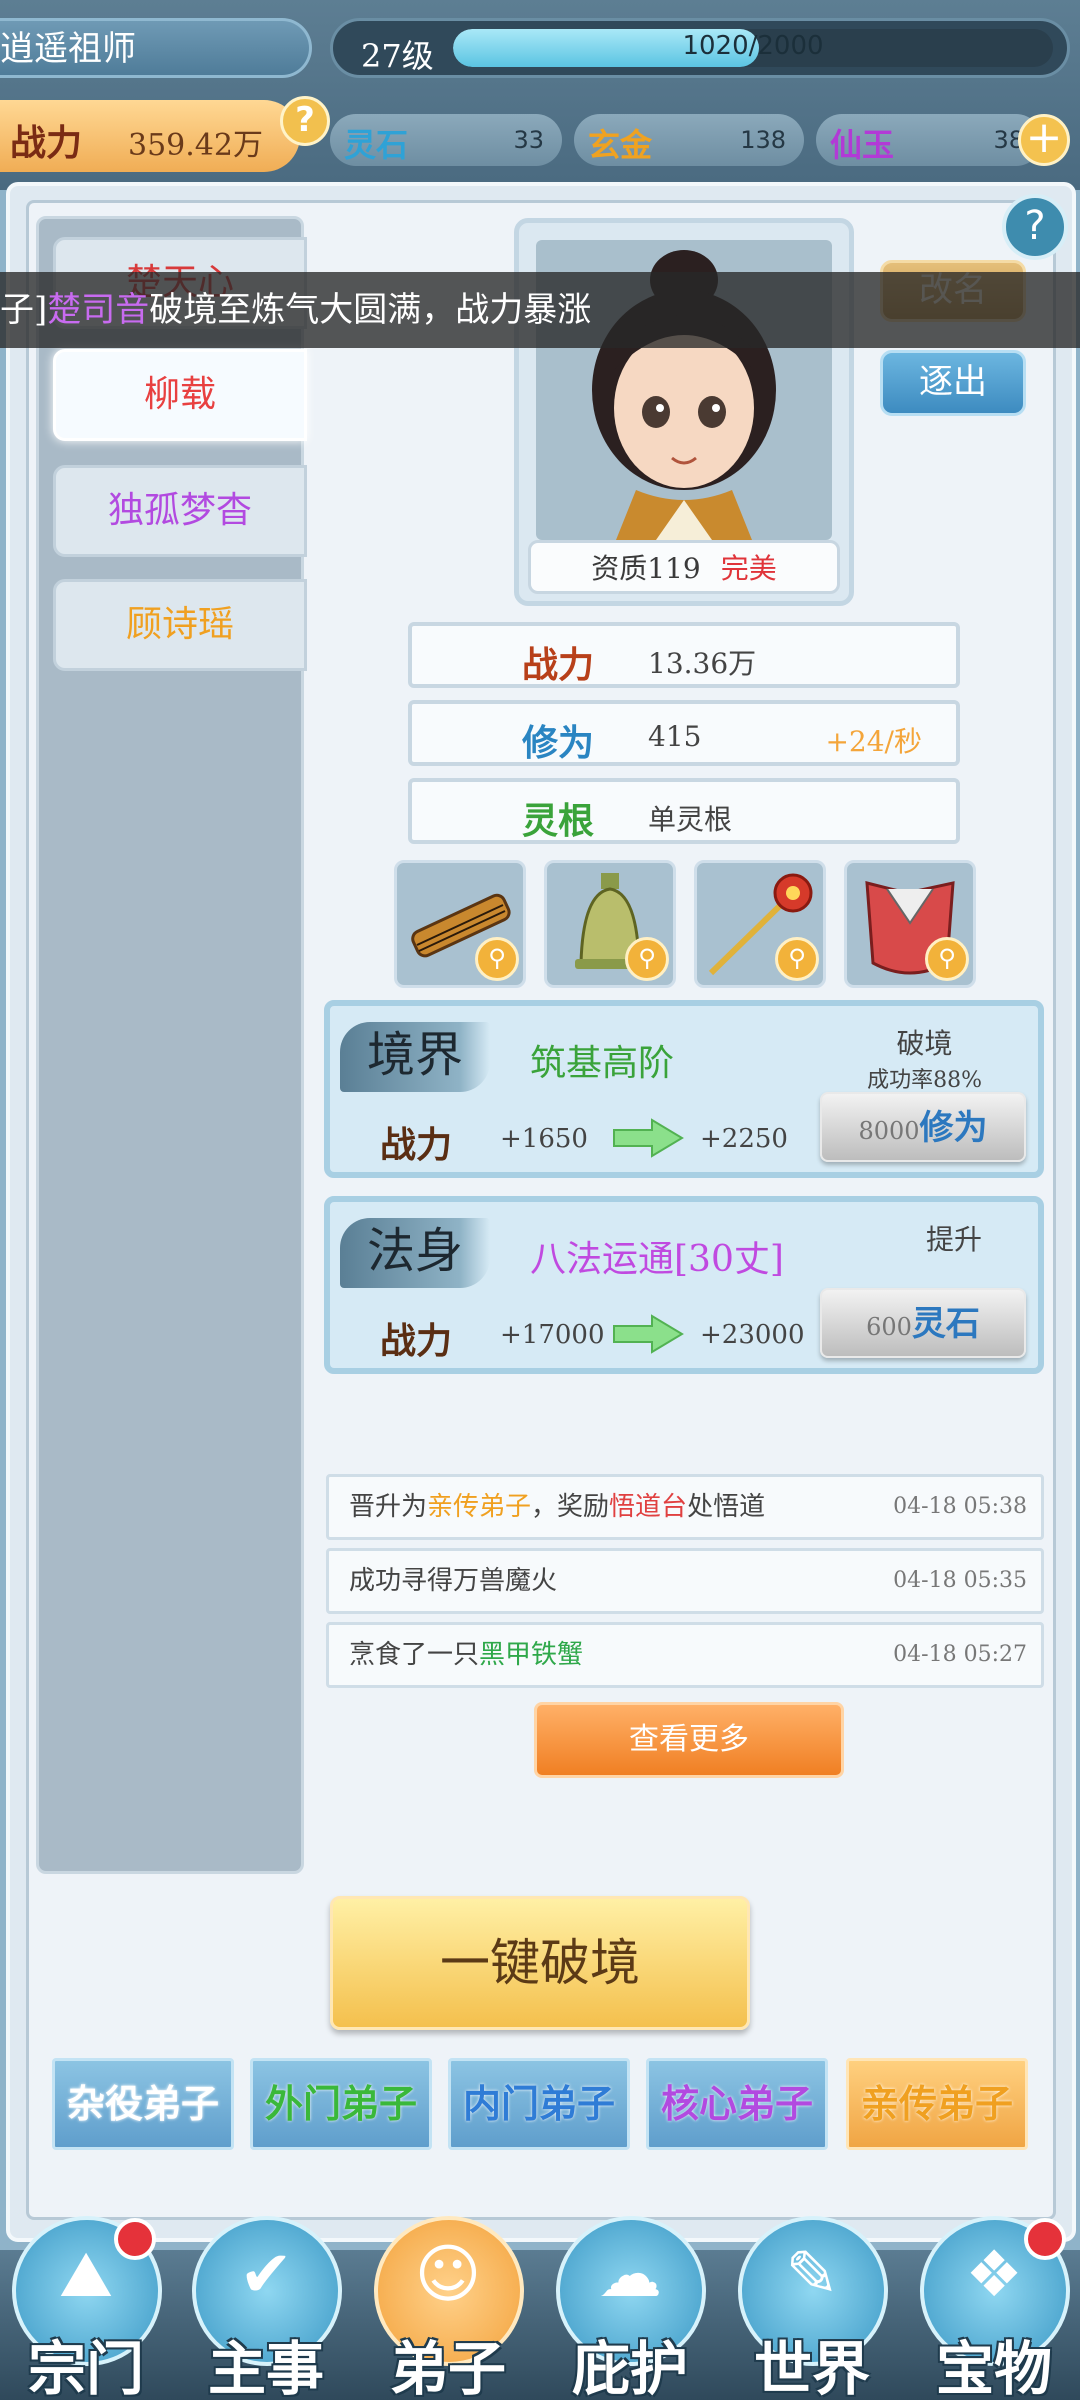 This screenshot has height=2400, width=1080. I want to click on realm-card-head: 境界, so click(415, 1057).